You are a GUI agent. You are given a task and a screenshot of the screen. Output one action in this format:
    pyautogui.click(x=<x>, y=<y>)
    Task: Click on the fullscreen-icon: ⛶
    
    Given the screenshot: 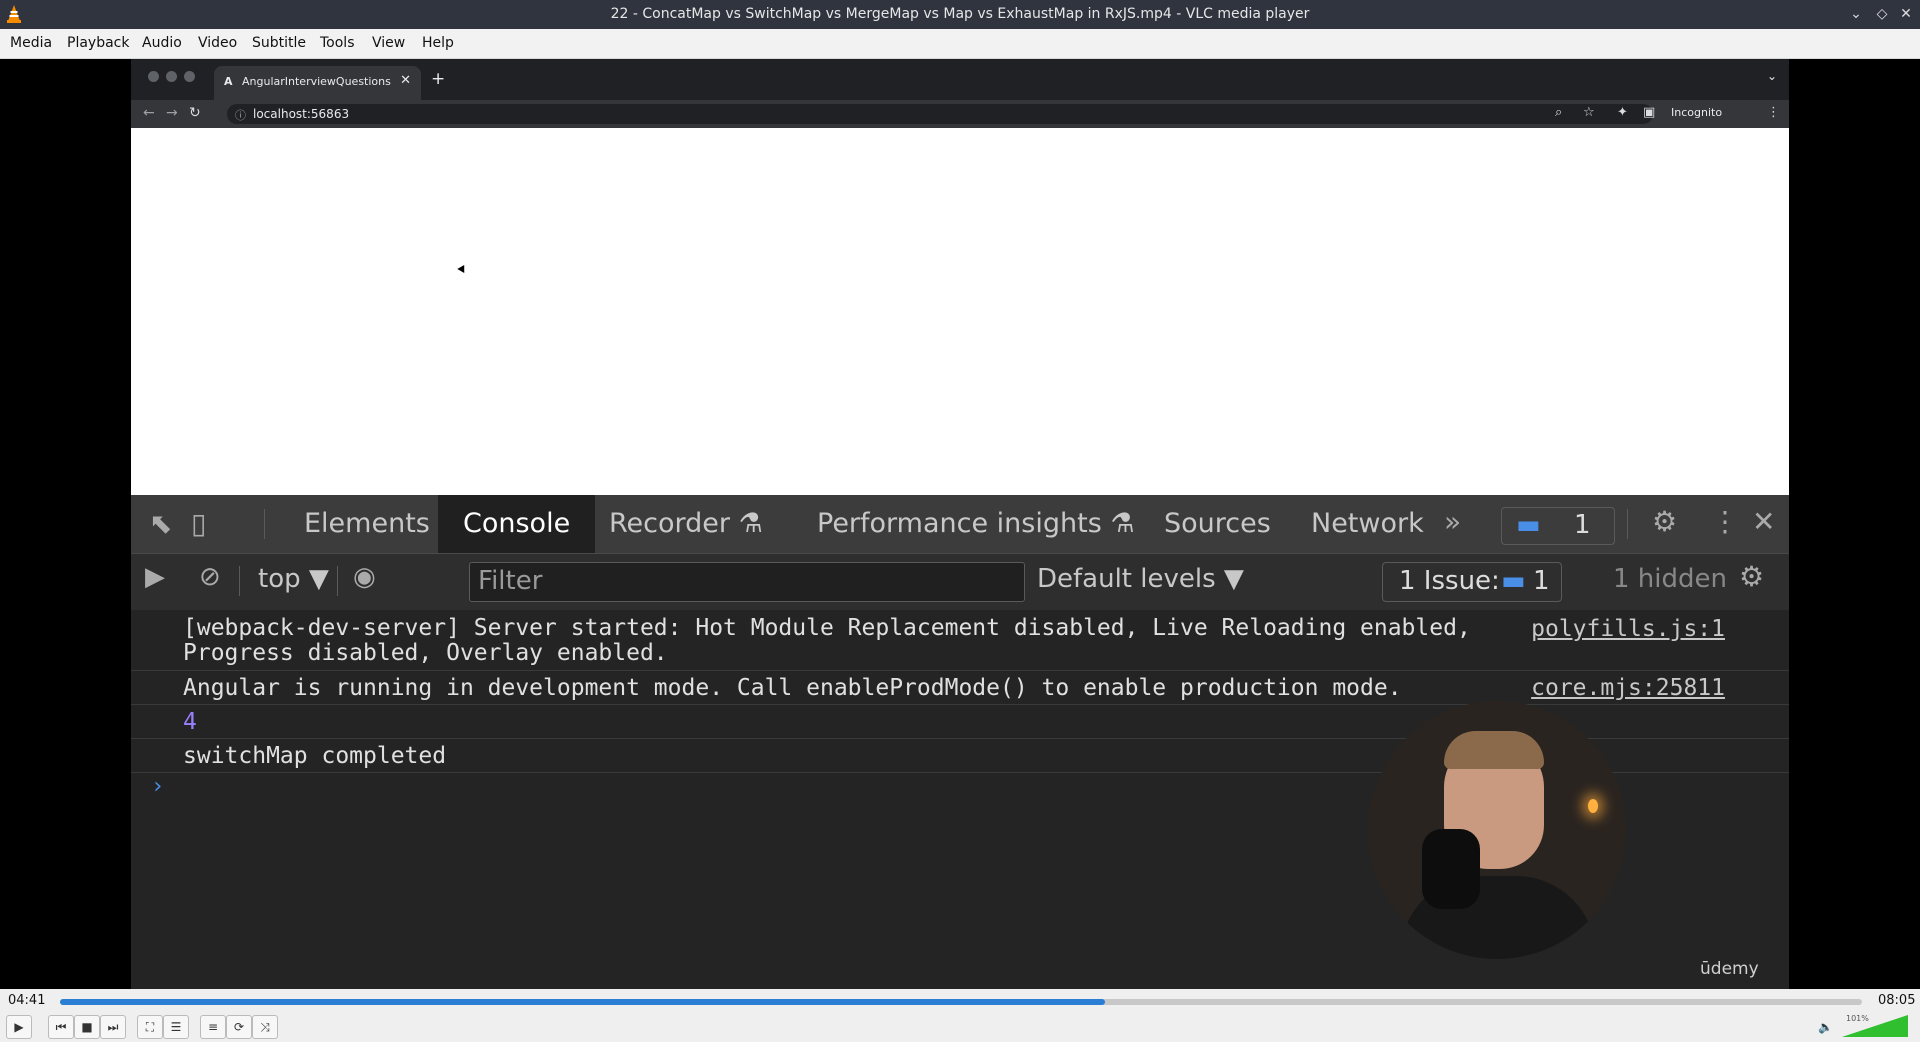 What is the action you would take?
    pyautogui.click(x=150, y=1027)
    